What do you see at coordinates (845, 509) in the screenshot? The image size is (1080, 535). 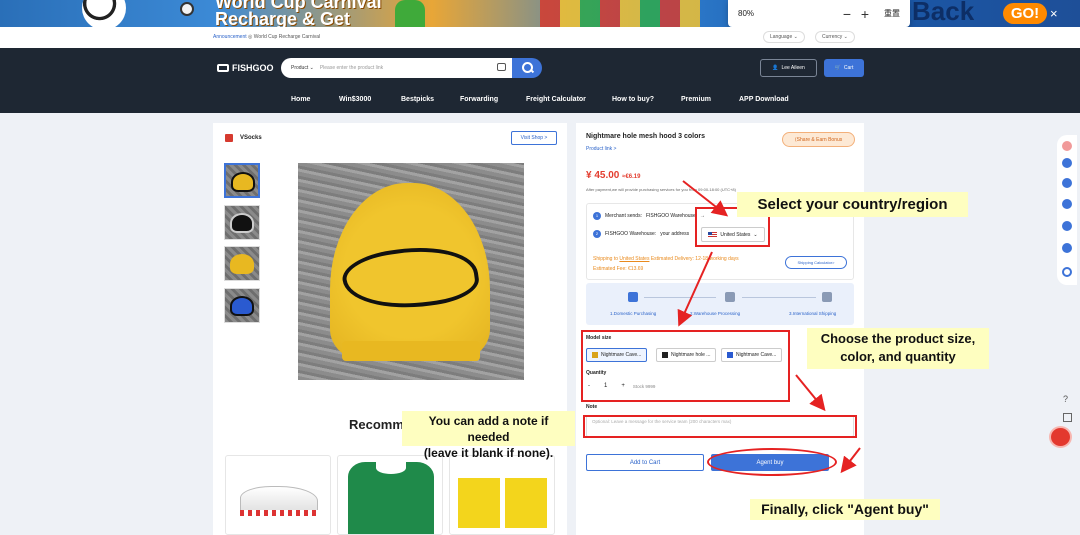 I see `callout-agent-buy: Finally, click "Agent buy"` at bounding box center [845, 509].